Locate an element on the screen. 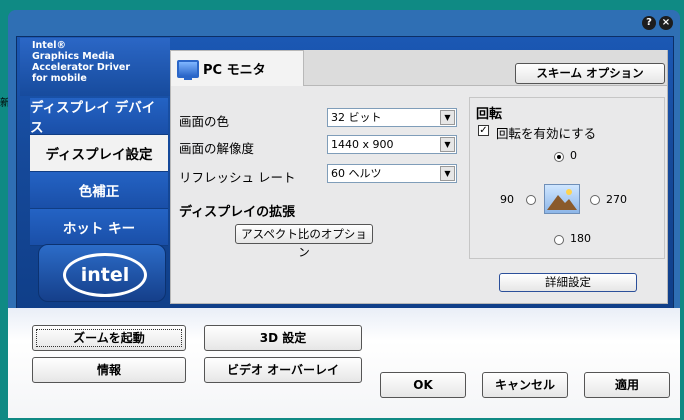 This screenshot has width=684, height=420. landscape-icon is located at coordinates (562, 199).